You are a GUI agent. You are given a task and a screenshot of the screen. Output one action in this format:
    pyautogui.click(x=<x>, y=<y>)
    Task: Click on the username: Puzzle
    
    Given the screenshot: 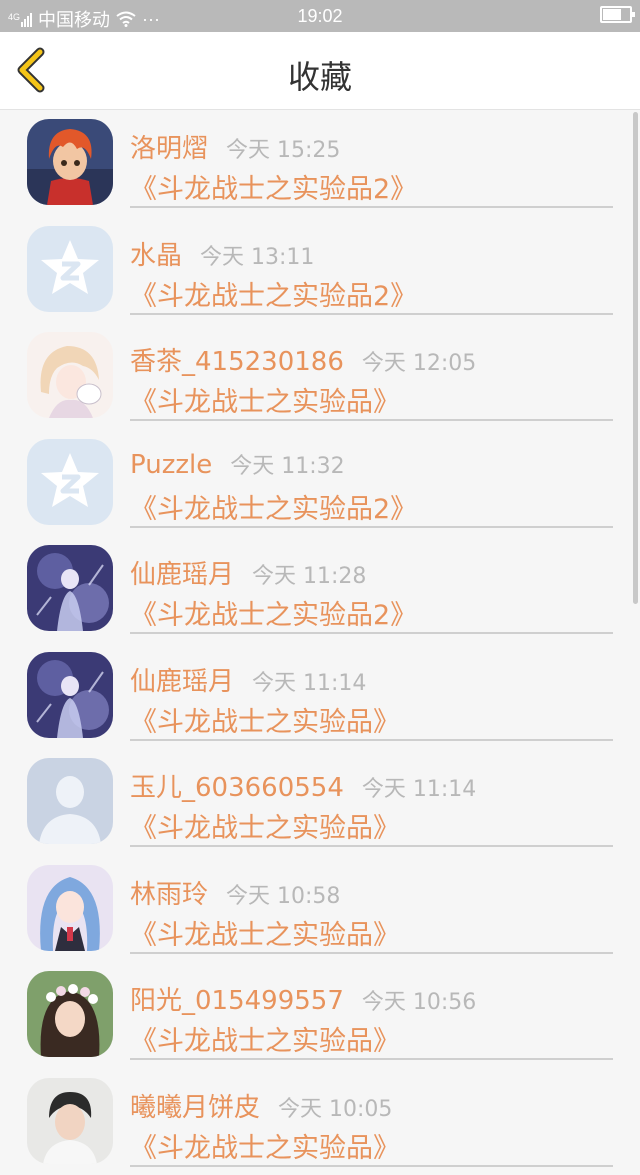 What is the action you would take?
    pyautogui.click(x=171, y=465)
    